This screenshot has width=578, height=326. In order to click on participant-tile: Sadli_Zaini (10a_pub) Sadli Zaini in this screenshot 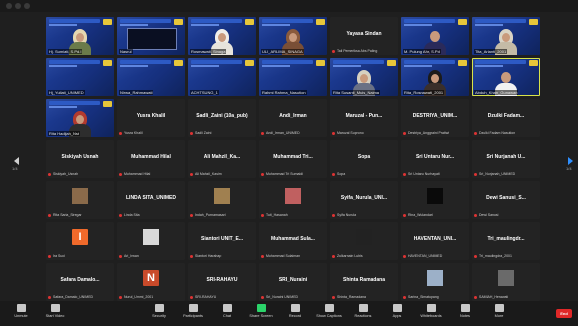, I will do `click(222, 118)`.